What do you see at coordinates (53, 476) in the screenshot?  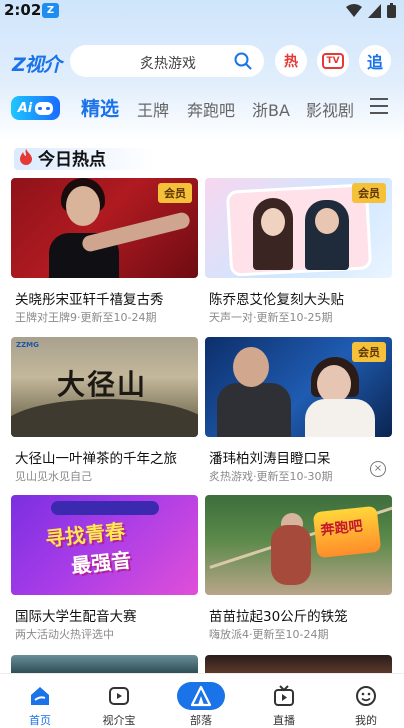 I see `video-subtitle: 见山见水见自己` at bounding box center [53, 476].